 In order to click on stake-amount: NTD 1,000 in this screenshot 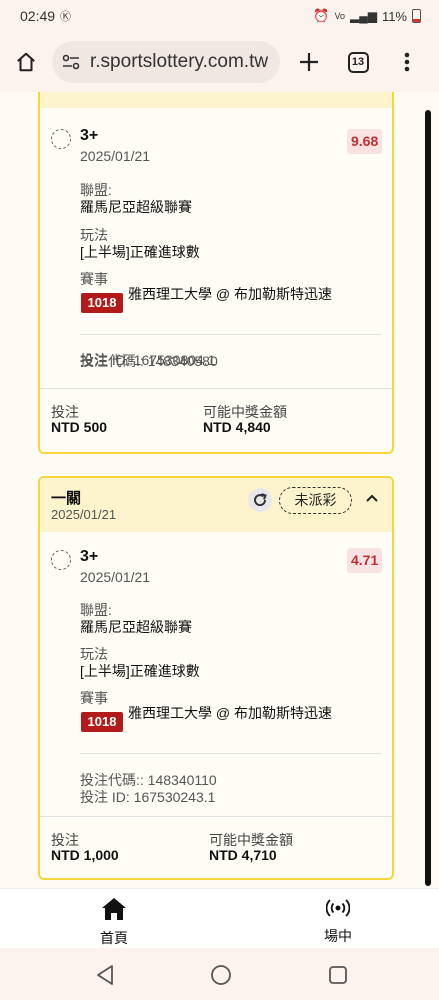, I will do `click(85, 855)`.